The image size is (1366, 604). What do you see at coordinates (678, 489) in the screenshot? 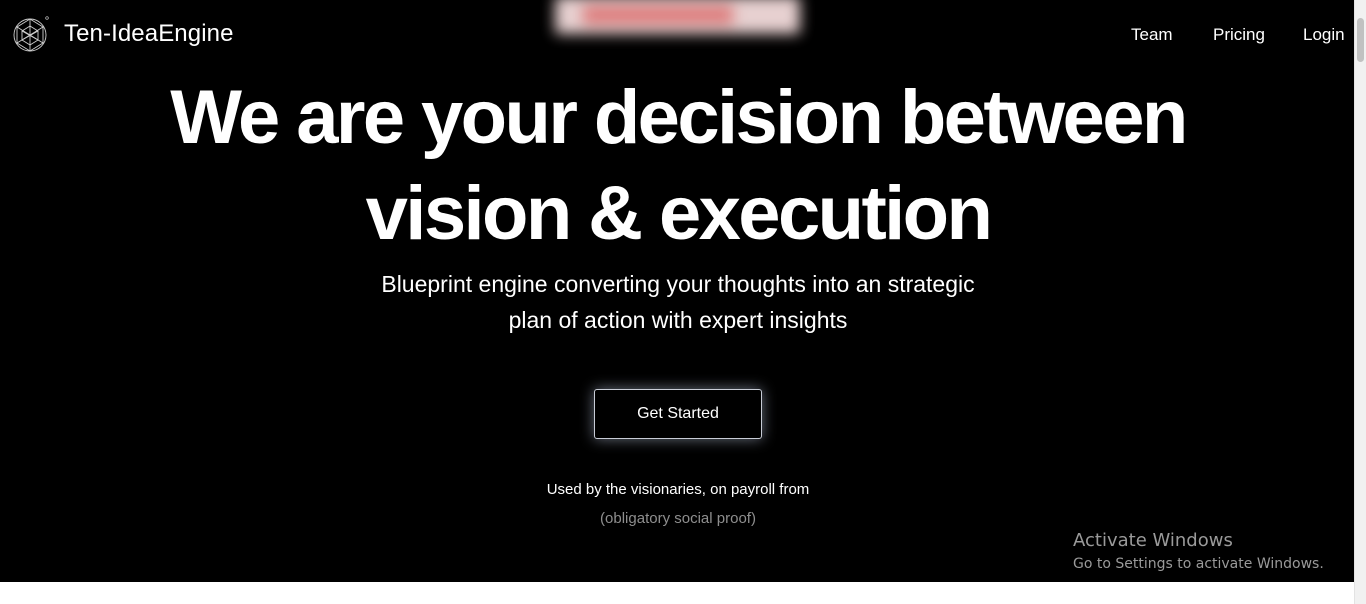
I see `social-proof-title: Used by the visionaries, on payroll from` at bounding box center [678, 489].